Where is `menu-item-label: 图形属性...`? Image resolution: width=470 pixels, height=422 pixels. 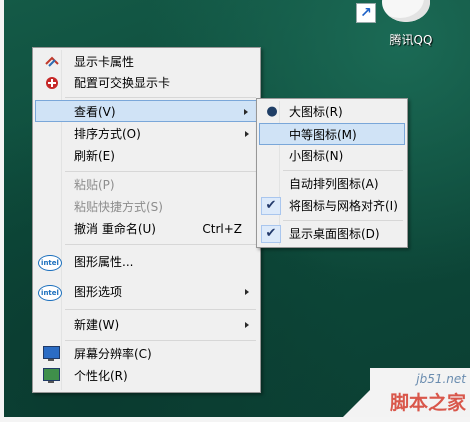 menu-item-label: 图形属性... is located at coordinates (104, 262).